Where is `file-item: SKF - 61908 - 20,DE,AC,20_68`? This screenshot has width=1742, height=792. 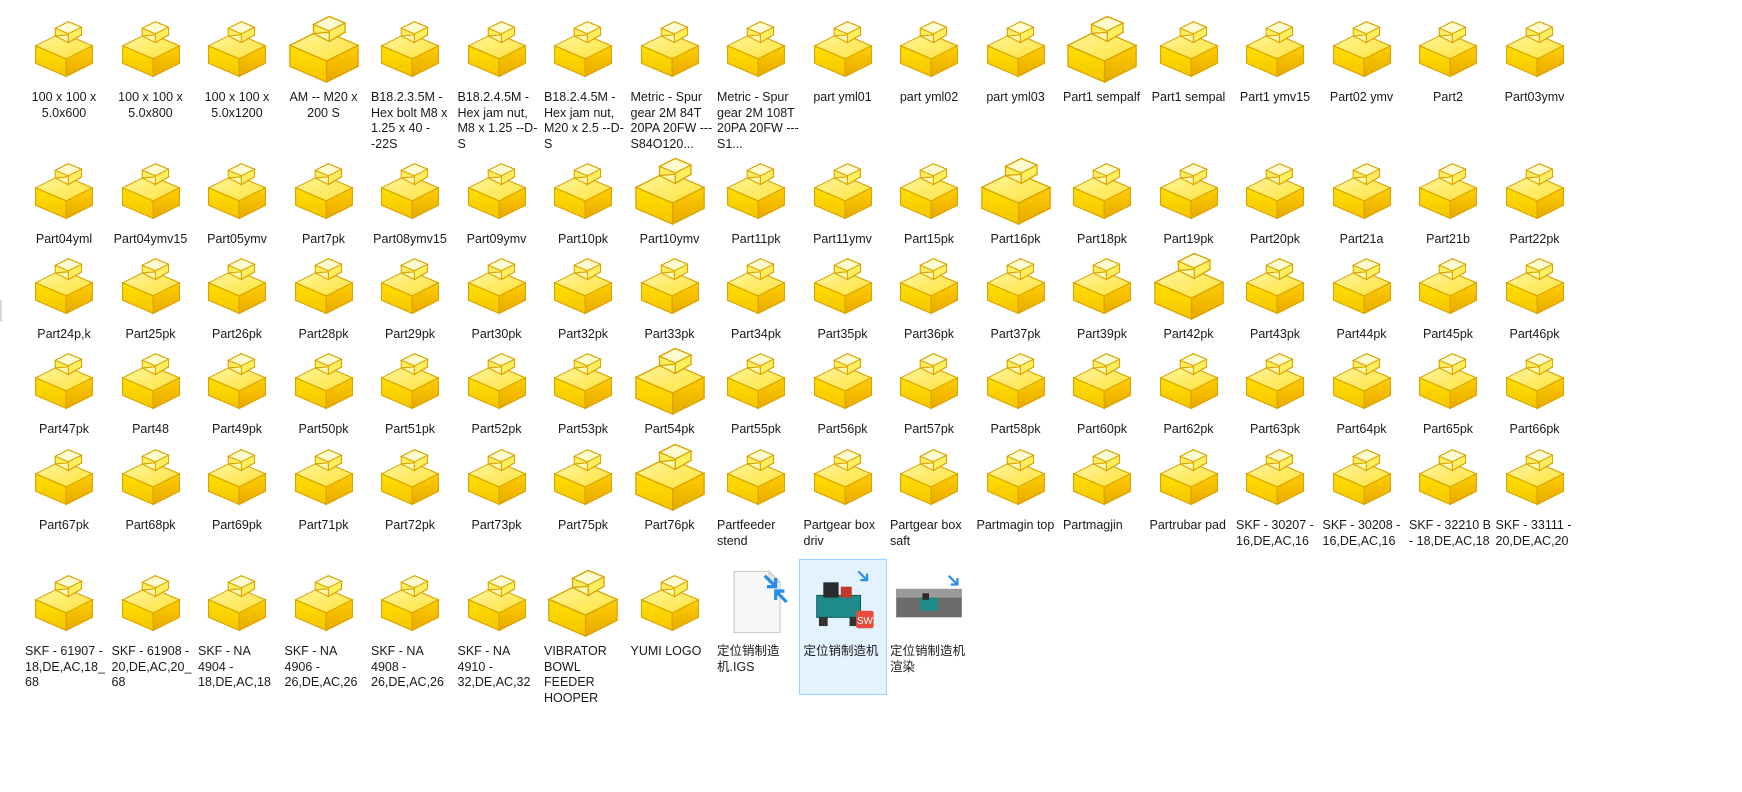
file-item: SKF - 61908 - 20,DE,AC,20_68 is located at coordinates (151, 627).